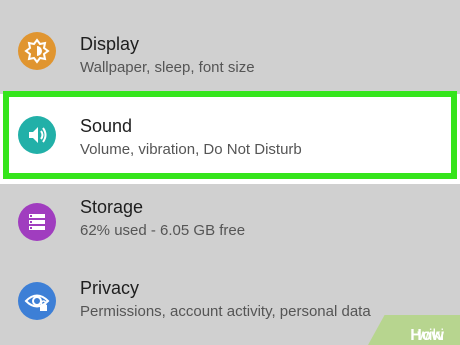 This screenshot has height=345, width=460. Describe the element at coordinates (167, 67) in the screenshot. I see `settings-item-subtitle: Wallpaper, sleep, font size` at that location.